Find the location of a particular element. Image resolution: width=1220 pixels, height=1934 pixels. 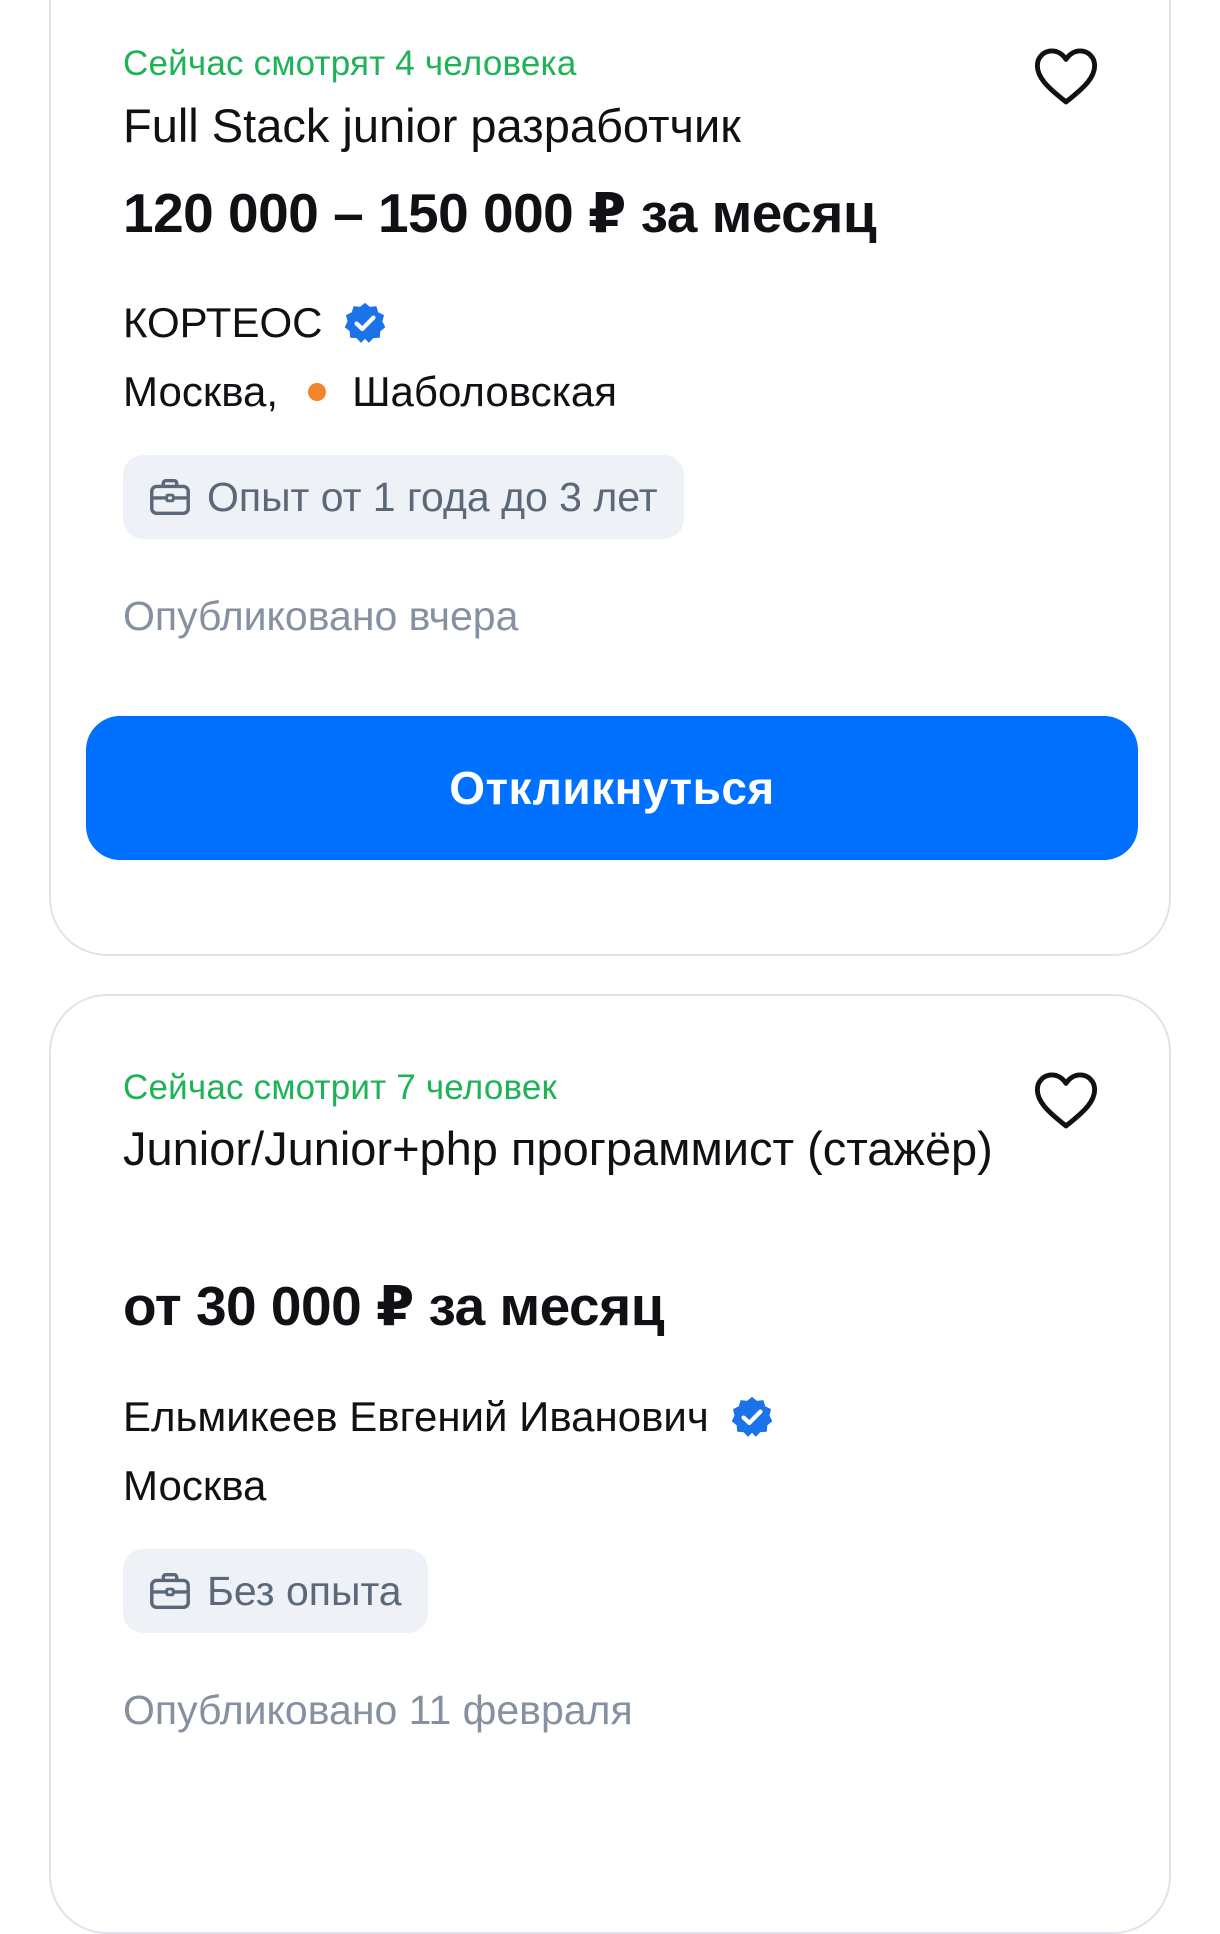

city: Москва is located at coordinates (195, 1485).